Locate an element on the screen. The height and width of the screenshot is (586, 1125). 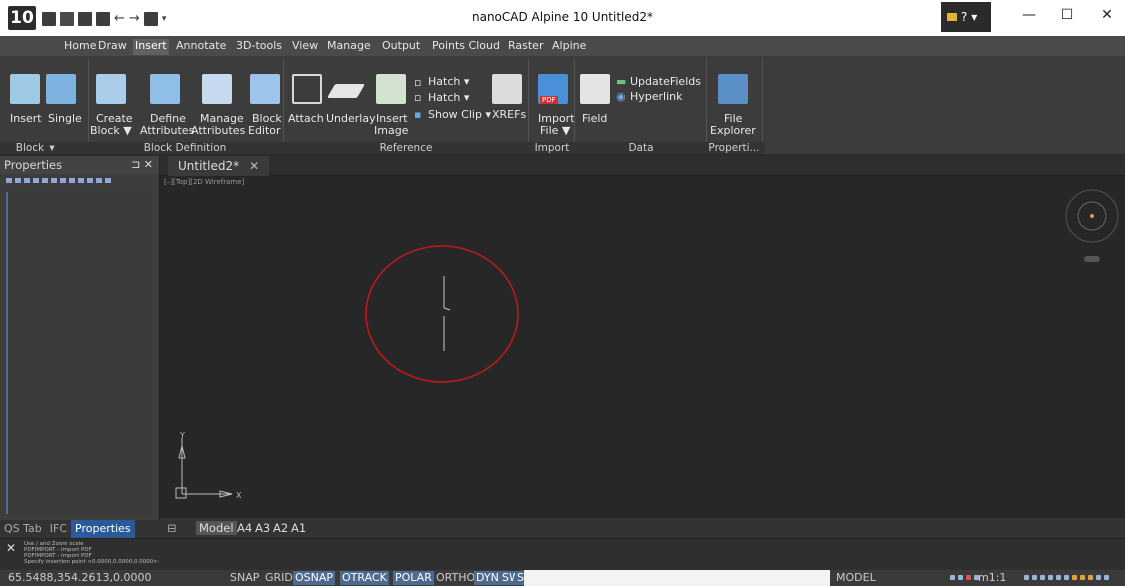
layout-tabs: ⊟ Model A4 A3 A2 A1 is located at coordinates (642, 528).